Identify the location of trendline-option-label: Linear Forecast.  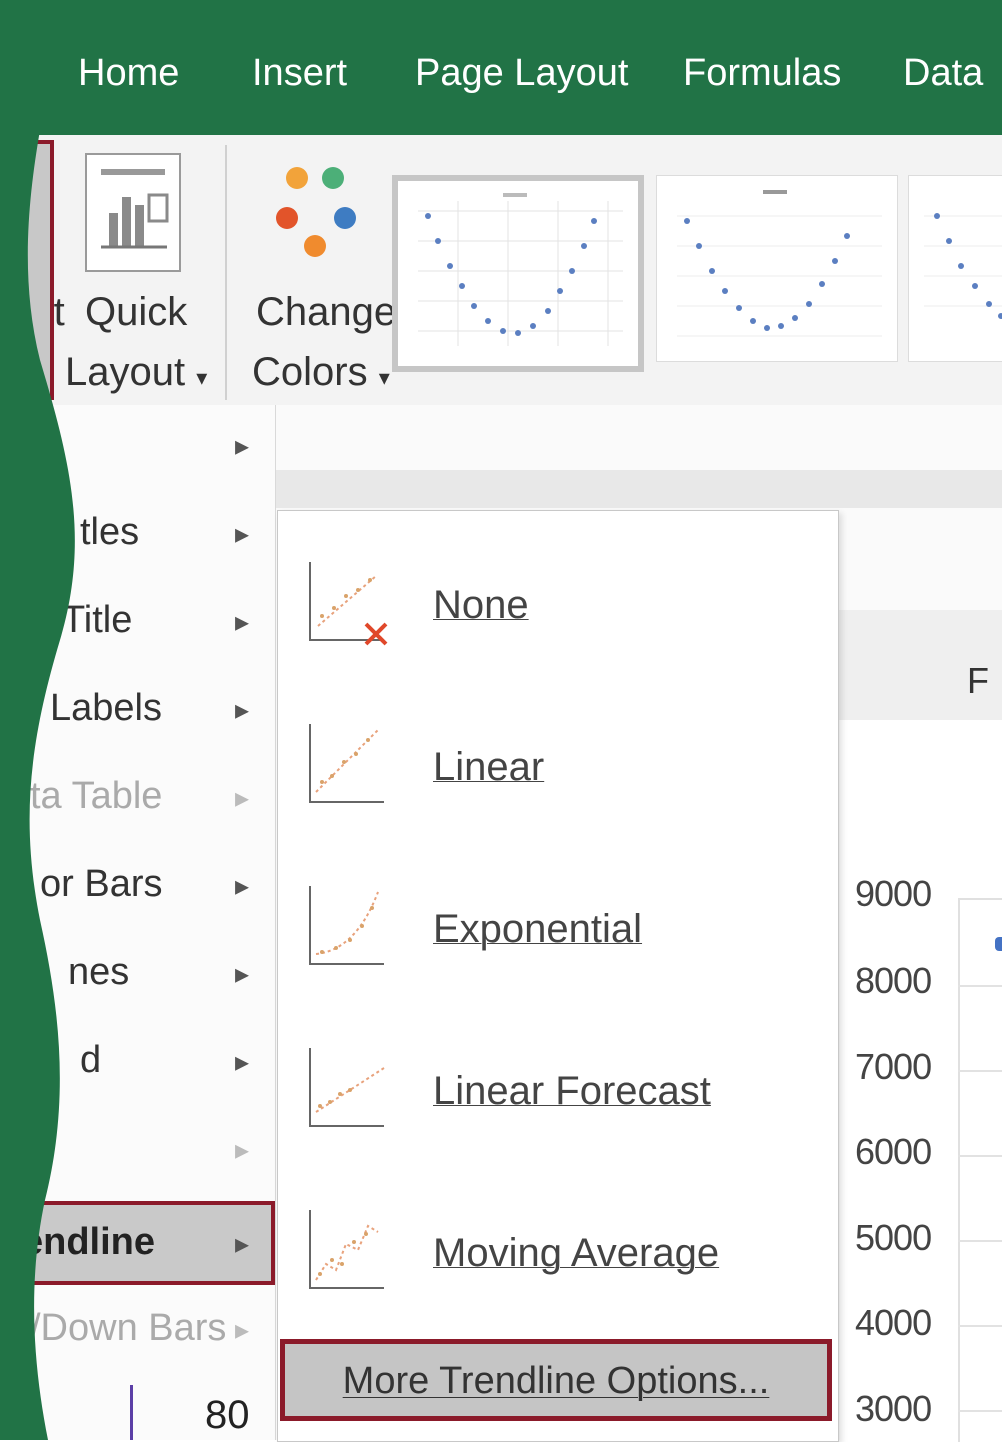
(572, 1091).